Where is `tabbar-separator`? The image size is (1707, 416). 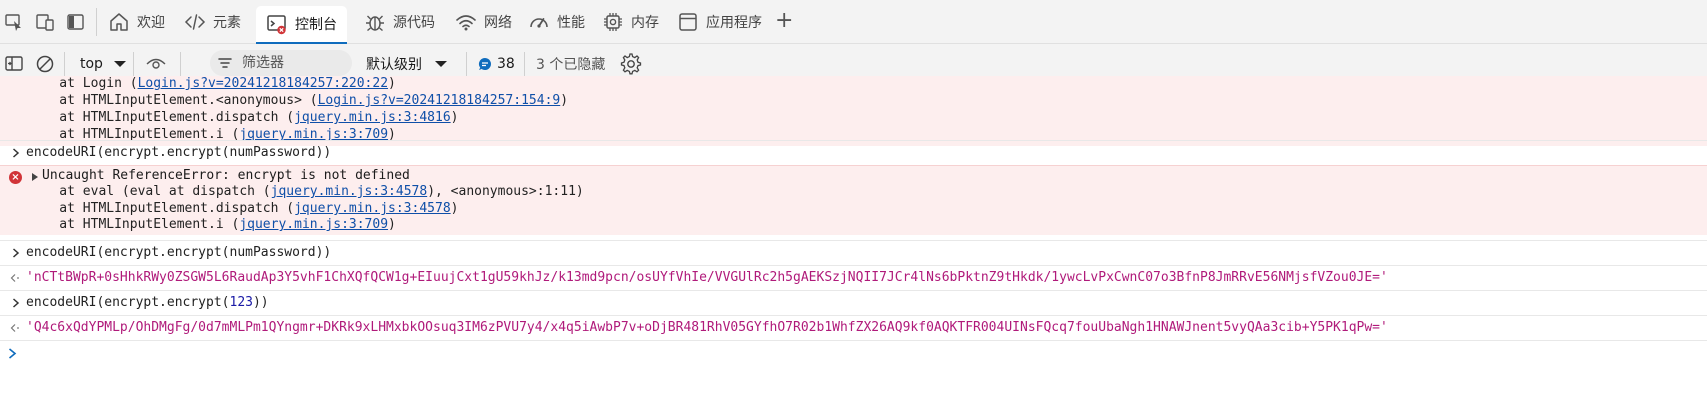 tabbar-separator is located at coordinates (96, 22).